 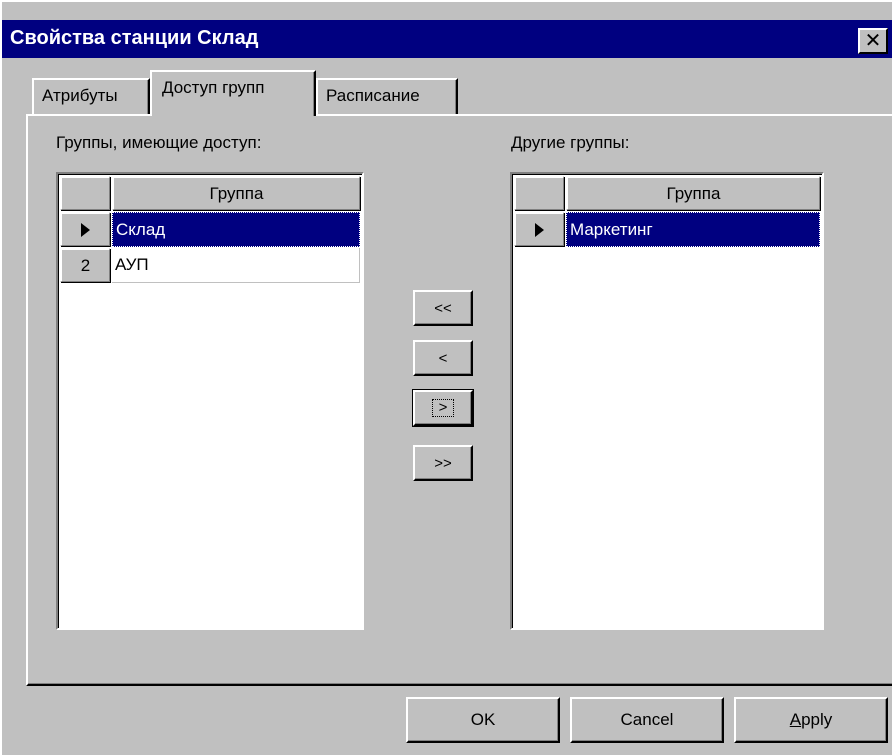 What do you see at coordinates (795, 719) in the screenshot?
I see `apply-mnemonic: A` at bounding box center [795, 719].